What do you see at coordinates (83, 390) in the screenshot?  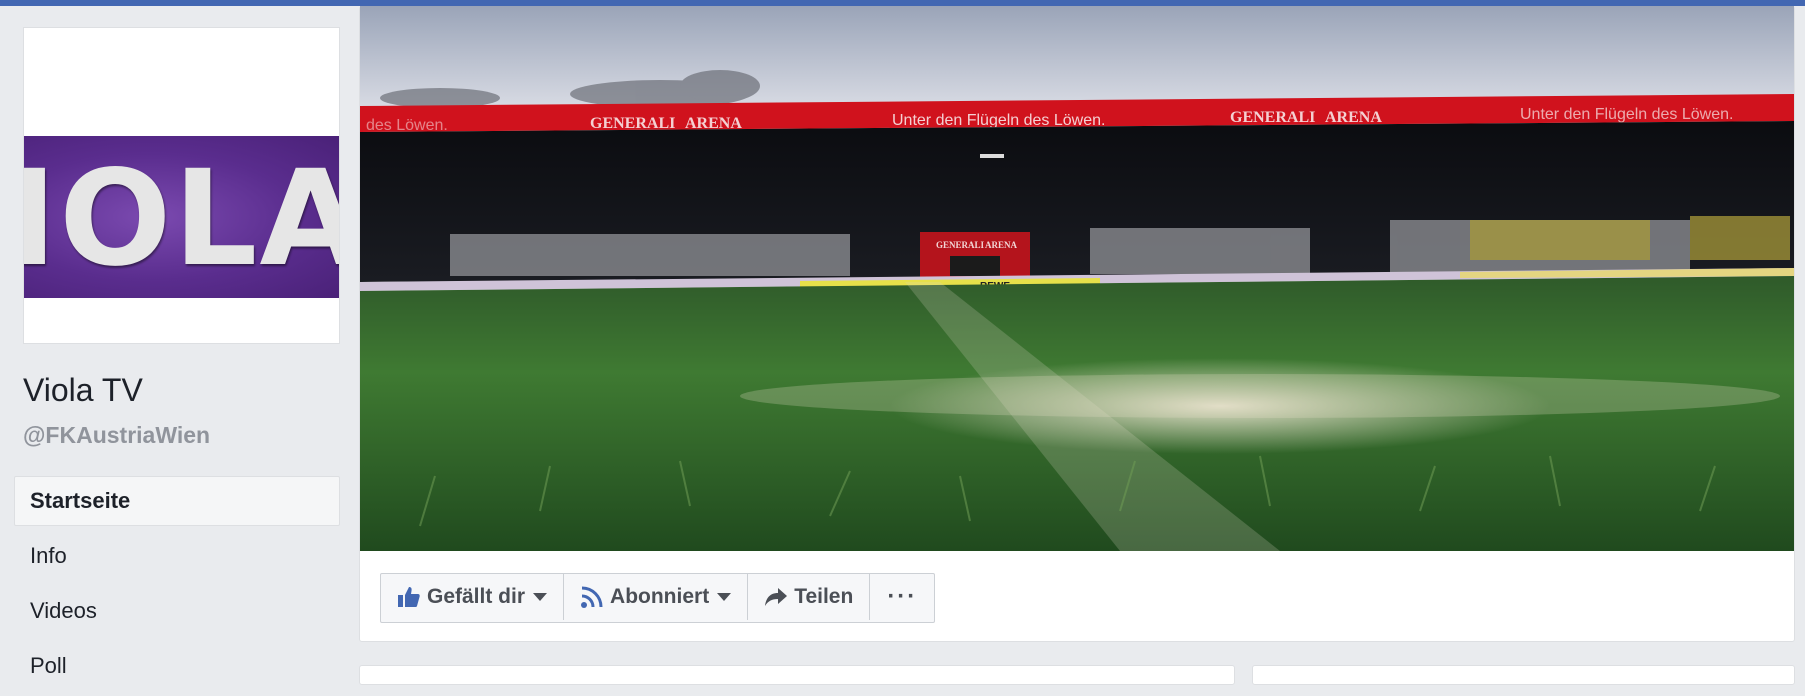 I see `page-title: Viola TV` at bounding box center [83, 390].